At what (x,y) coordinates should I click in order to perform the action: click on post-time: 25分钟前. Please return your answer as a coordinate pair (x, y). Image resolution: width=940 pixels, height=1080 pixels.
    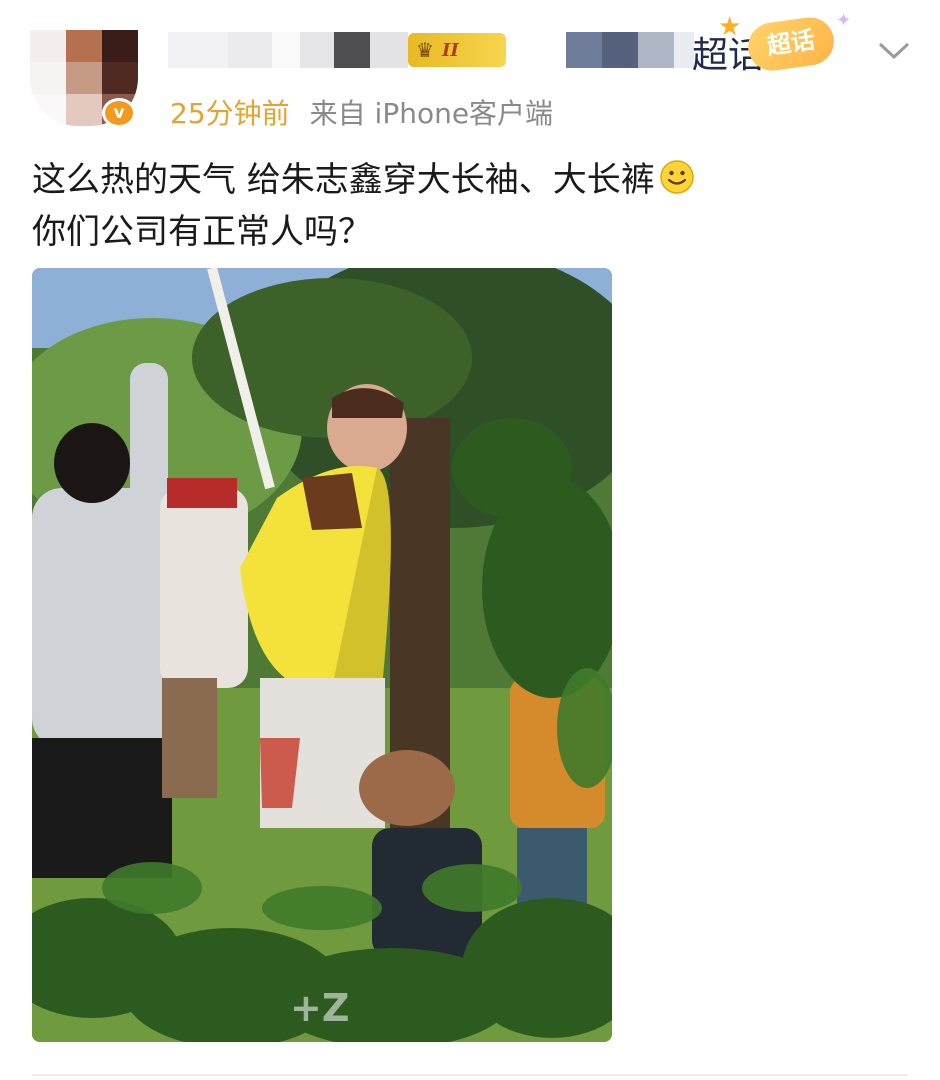
    Looking at the image, I should click on (230, 113).